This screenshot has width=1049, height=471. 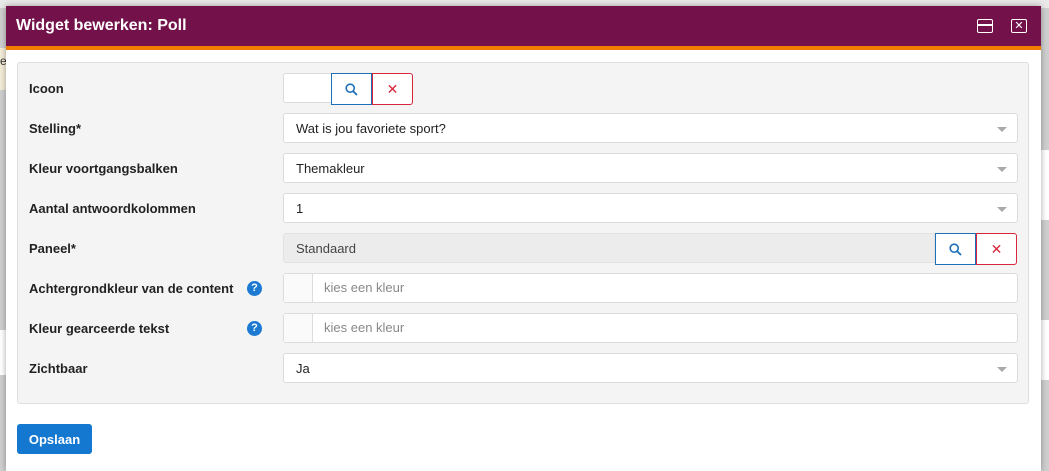 What do you see at coordinates (330, 168) in the screenshot?
I see `progress-color-value: Themakleur` at bounding box center [330, 168].